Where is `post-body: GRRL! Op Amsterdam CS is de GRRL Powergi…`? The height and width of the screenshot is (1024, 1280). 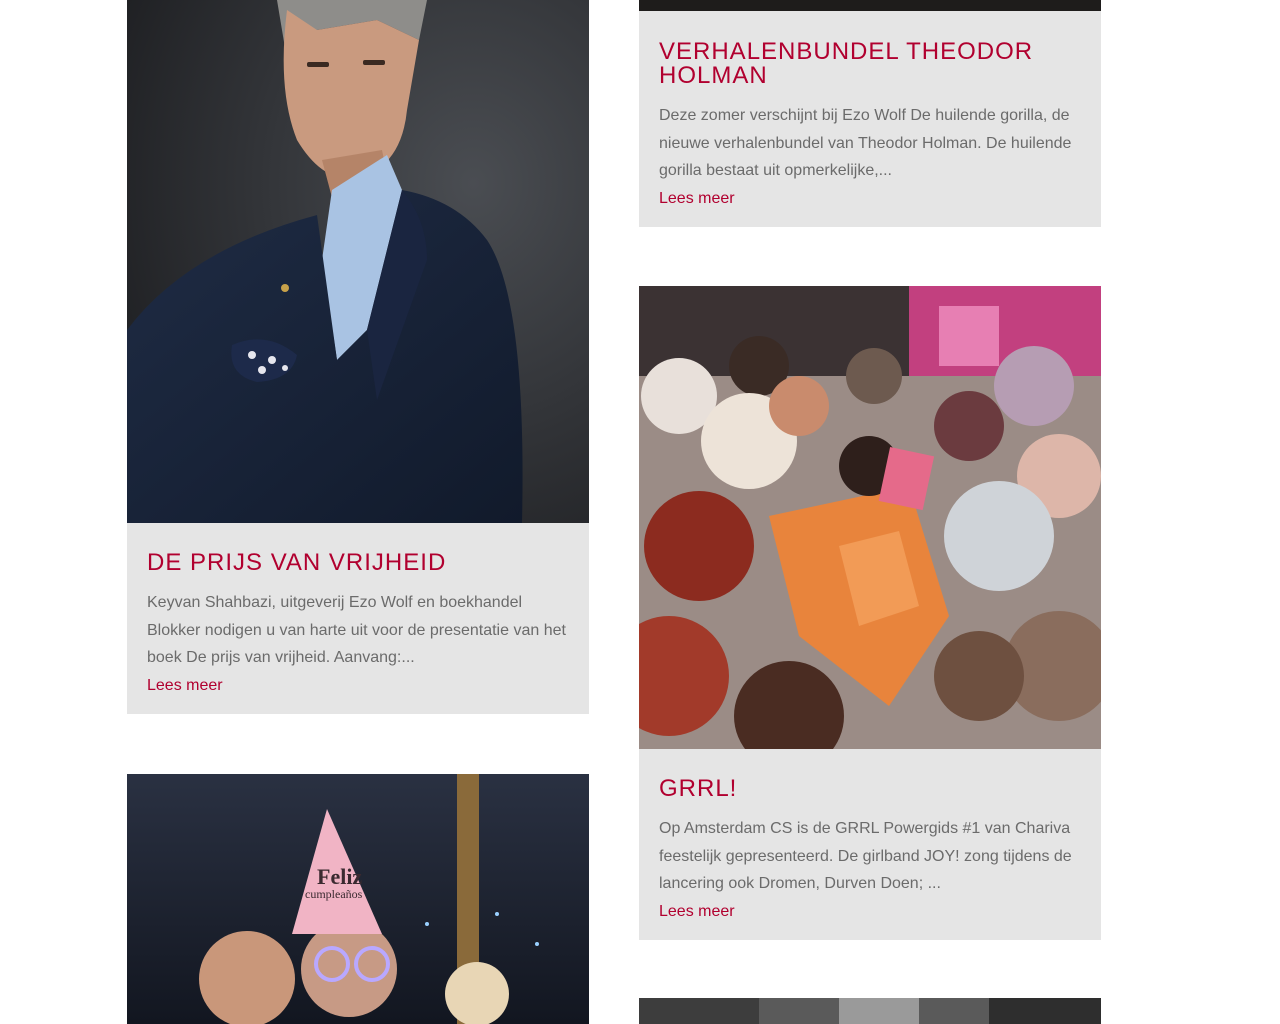
post-body: GRRL! Op Amsterdam CS is de GRRL Powergi… is located at coordinates (870, 844).